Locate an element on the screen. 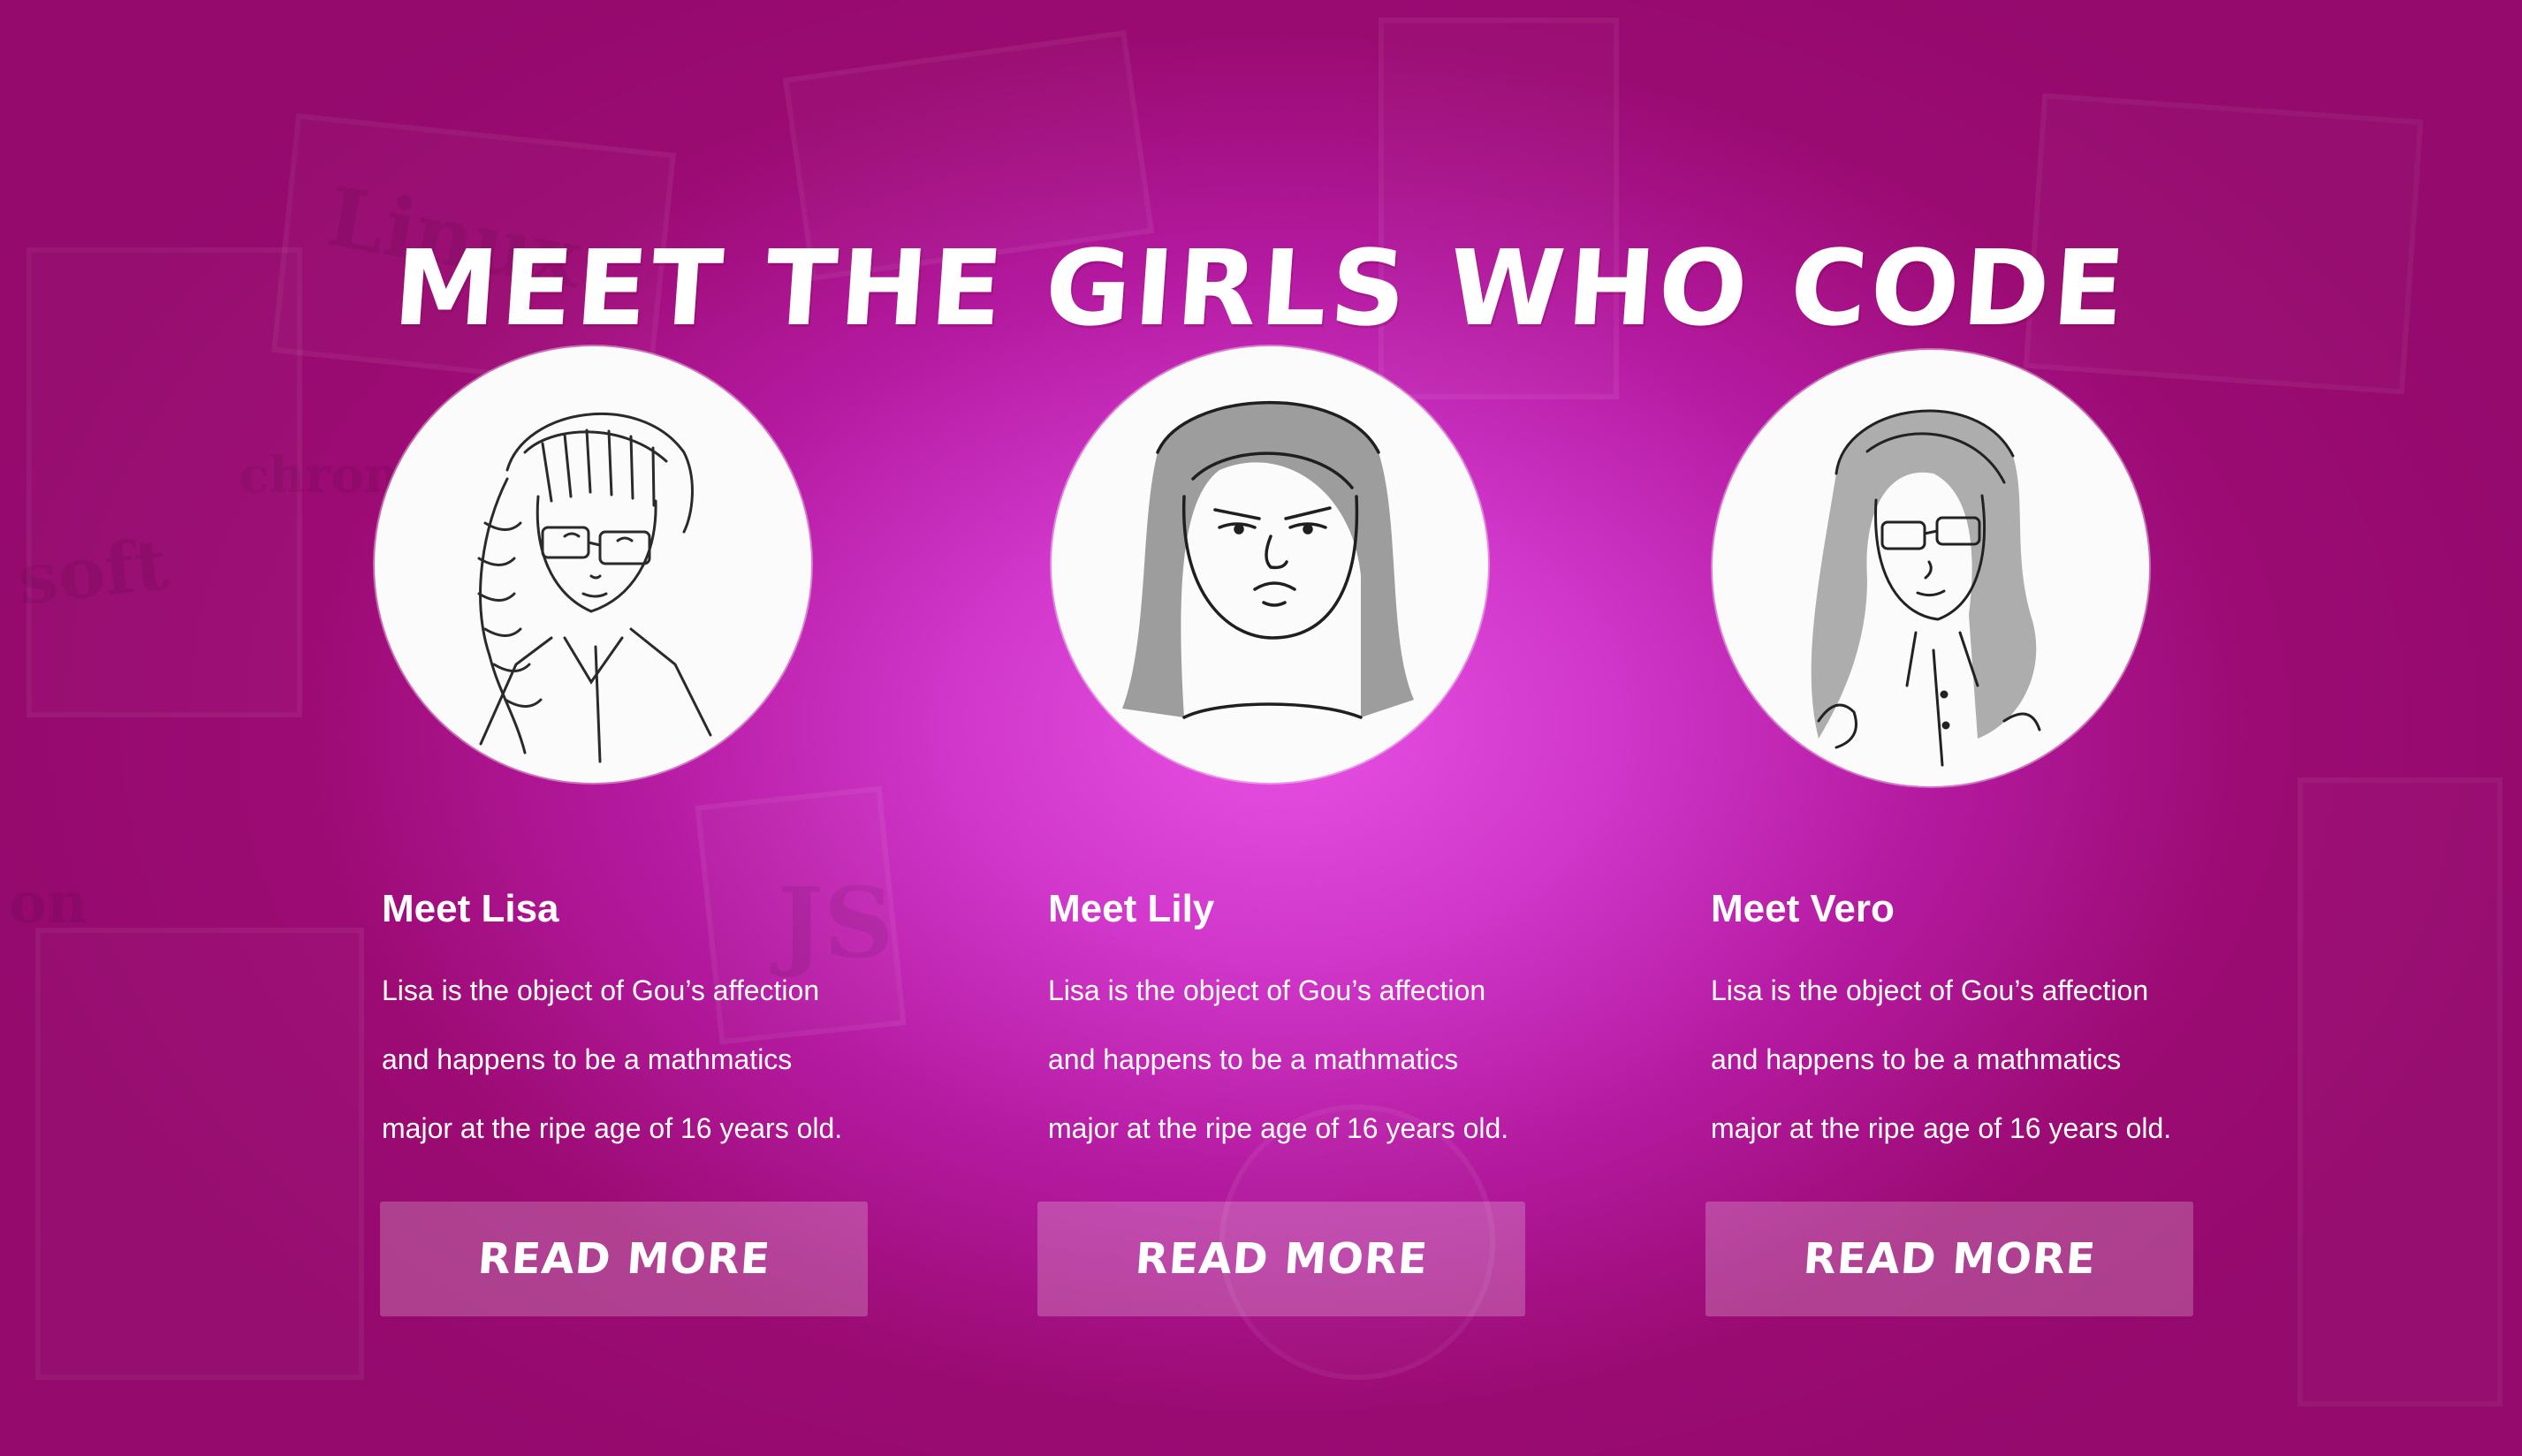 This screenshot has height=1456, width=2522. bg-word-on: on is located at coordinates (48, 903).